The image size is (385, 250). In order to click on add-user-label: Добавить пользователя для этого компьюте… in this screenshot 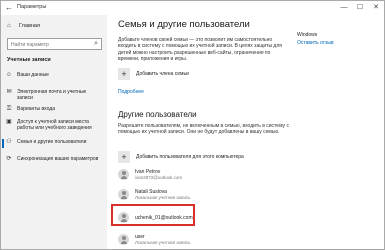, I will do `click(190, 157)`.